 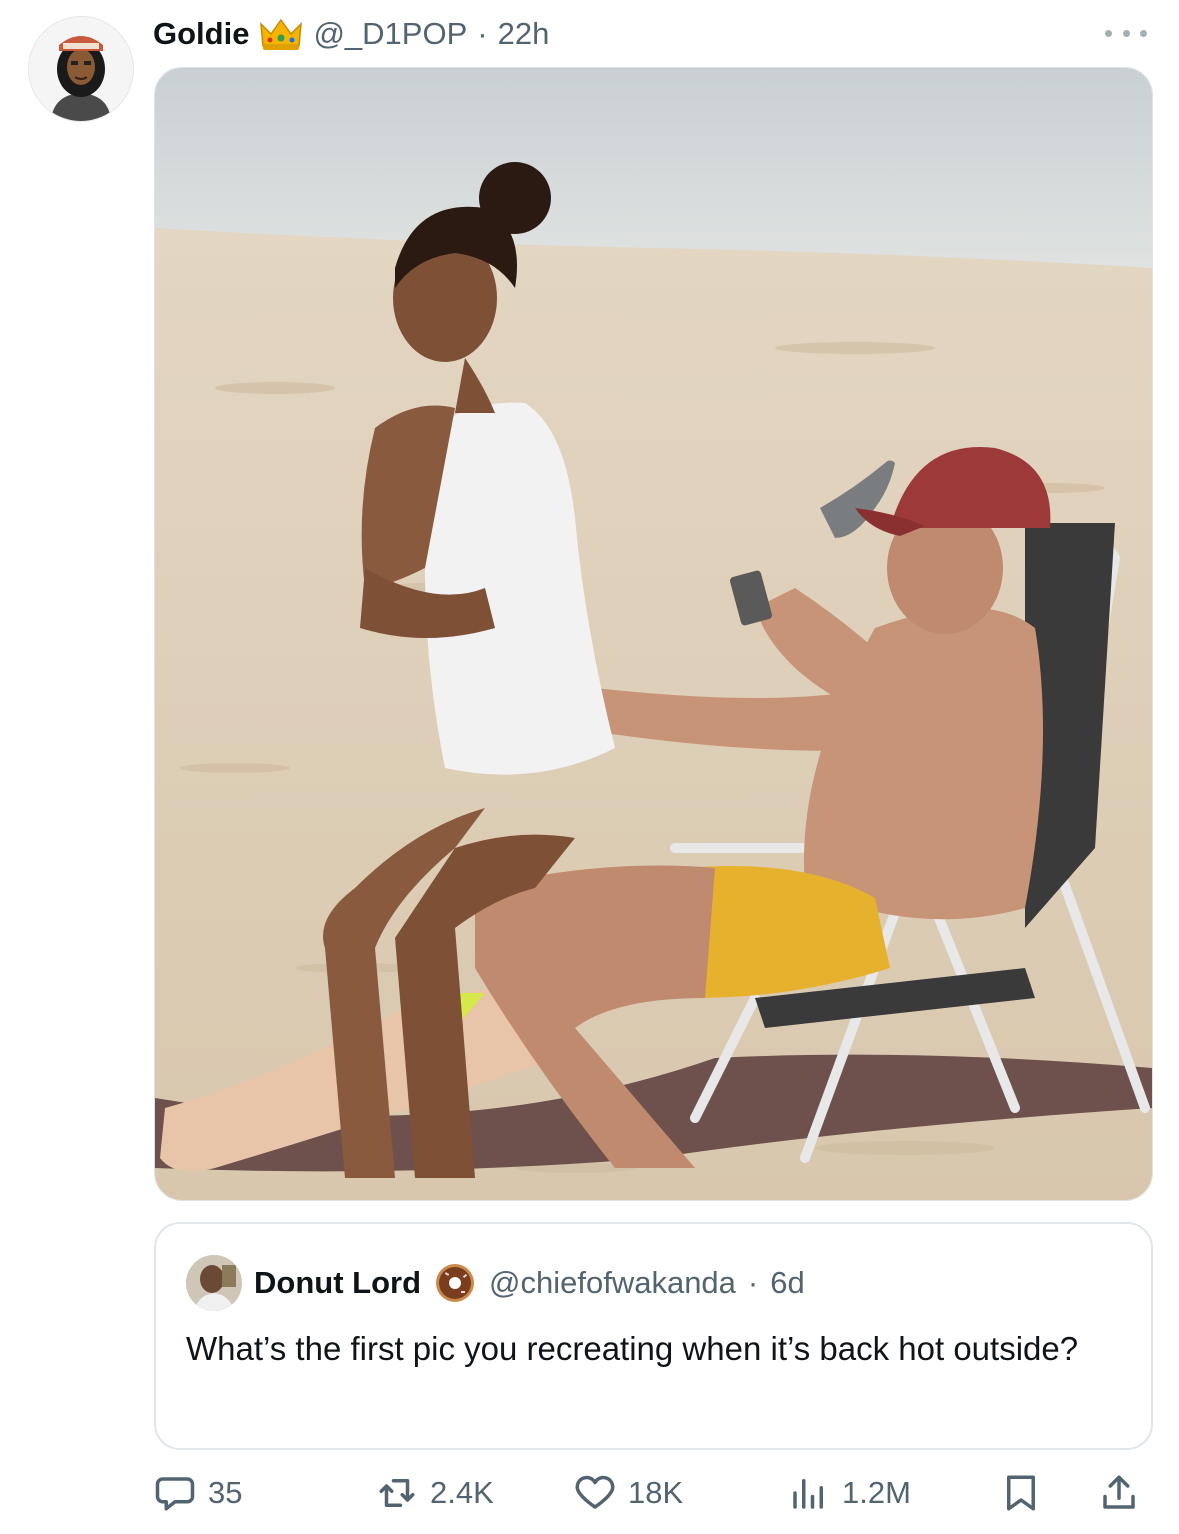 What do you see at coordinates (225, 1492) in the screenshot?
I see `reply-count: 35` at bounding box center [225, 1492].